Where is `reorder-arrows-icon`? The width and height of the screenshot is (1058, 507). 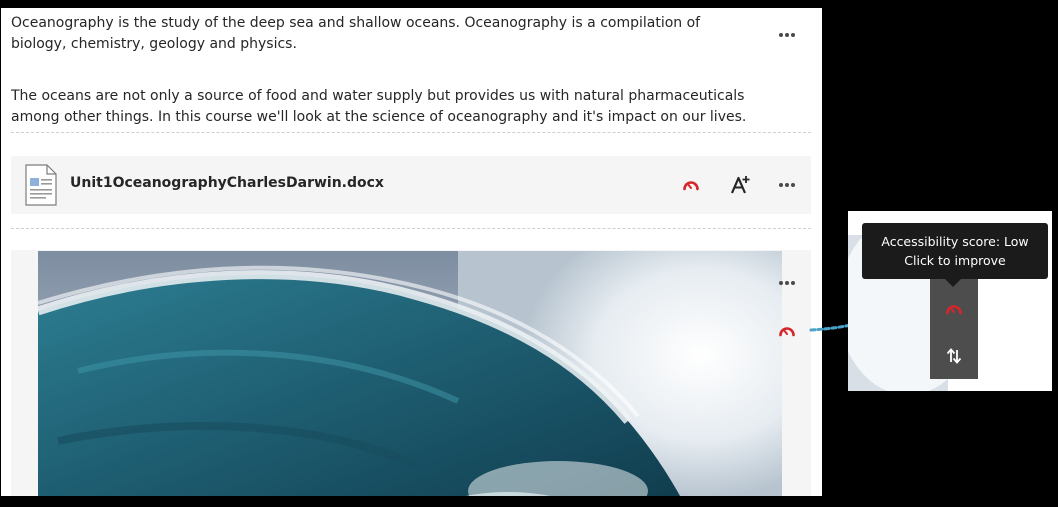
reorder-arrows-icon is located at coordinates (954, 356).